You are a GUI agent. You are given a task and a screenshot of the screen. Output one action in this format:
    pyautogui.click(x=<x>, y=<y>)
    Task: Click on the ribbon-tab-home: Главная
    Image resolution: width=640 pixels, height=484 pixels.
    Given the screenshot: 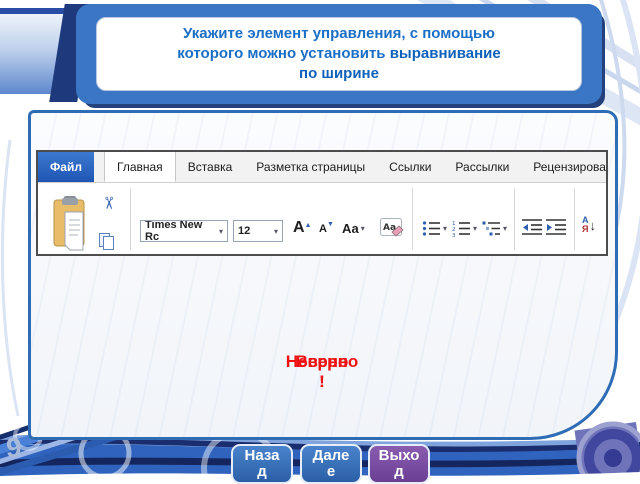 What is the action you would take?
    pyautogui.click(x=140, y=167)
    